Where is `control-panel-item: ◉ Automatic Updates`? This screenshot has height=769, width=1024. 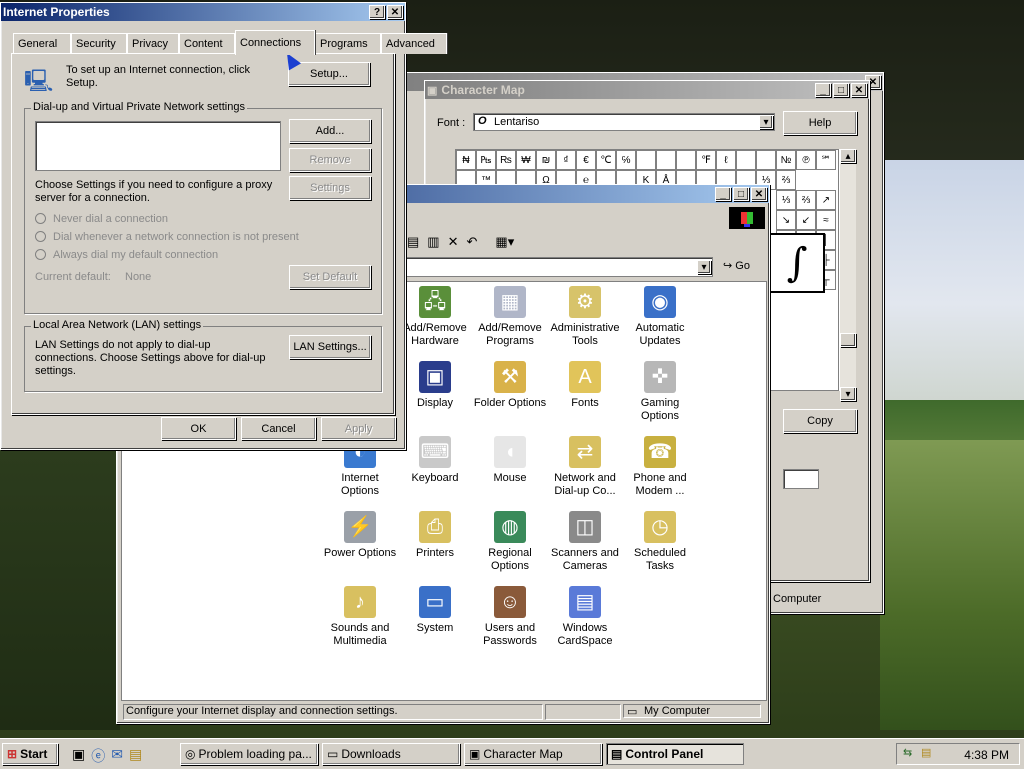 control-panel-item: ◉ Automatic Updates is located at coordinates (660, 317).